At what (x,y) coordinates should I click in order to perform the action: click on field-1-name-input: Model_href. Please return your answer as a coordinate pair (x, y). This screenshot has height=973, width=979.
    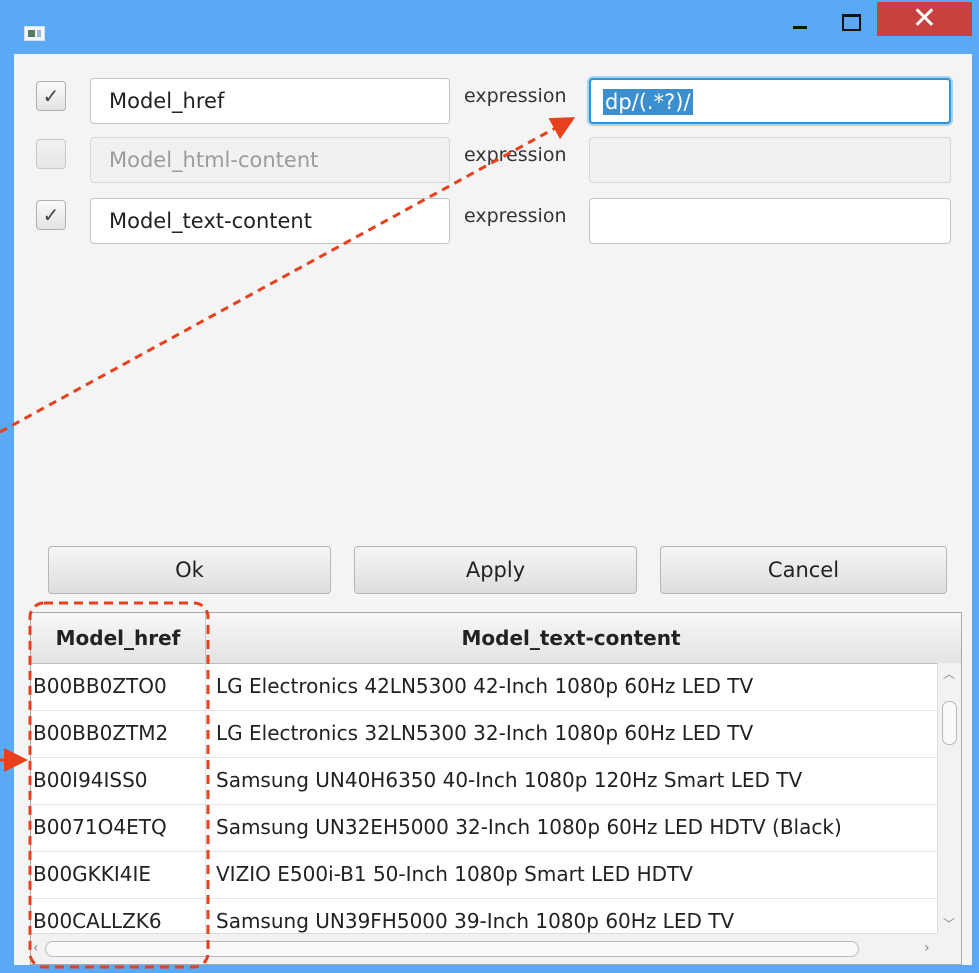
    Looking at the image, I should click on (270, 101).